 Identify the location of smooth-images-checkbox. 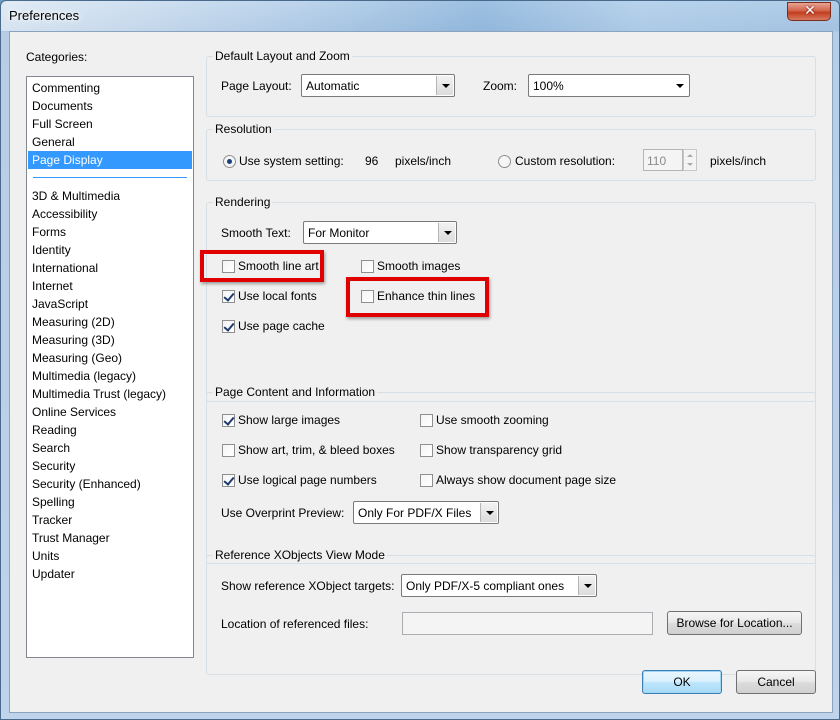
(367, 266).